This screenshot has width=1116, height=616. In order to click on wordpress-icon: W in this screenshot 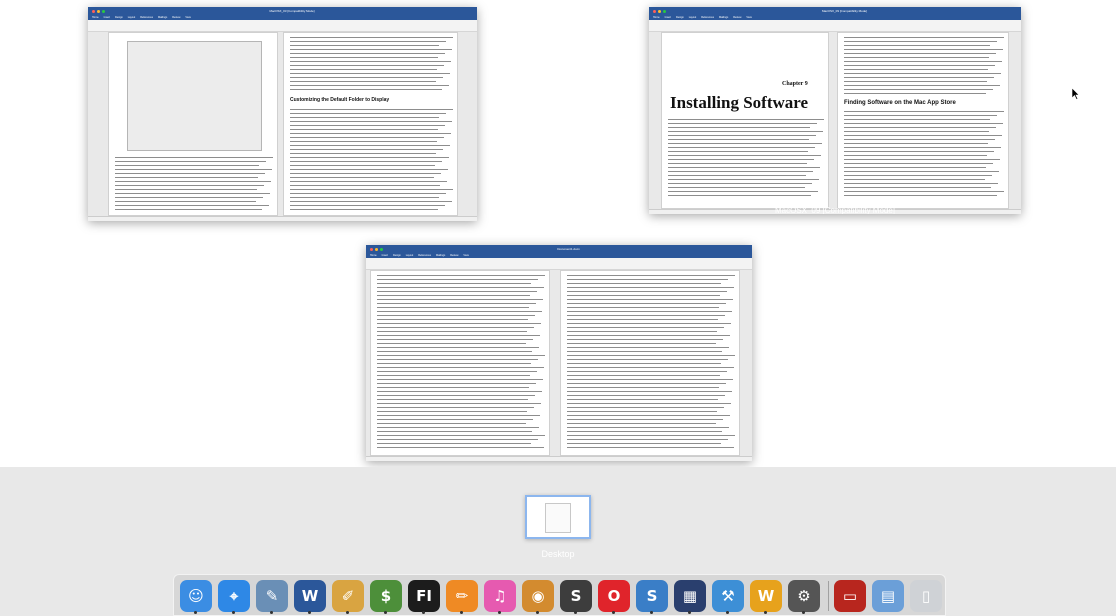, I will do `click(766, 596)`.